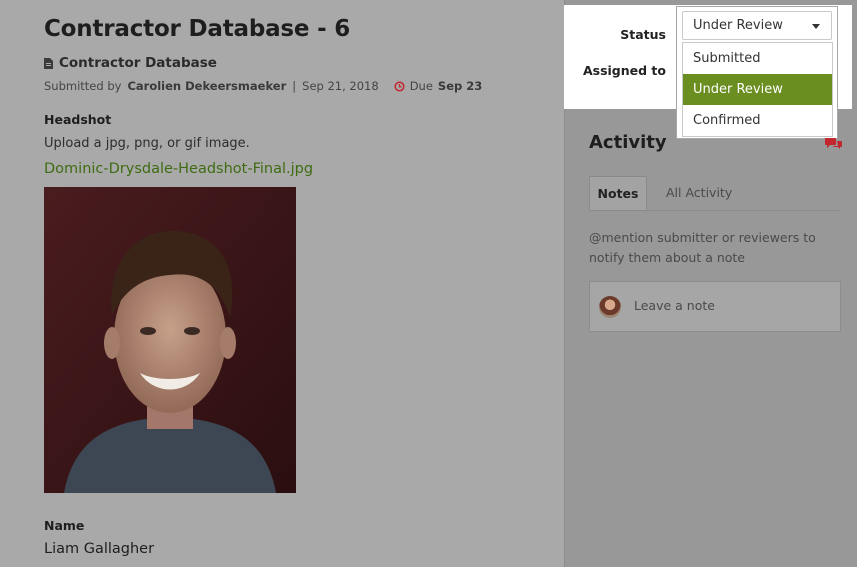 This screenshot has height=567, width=857. What do you see at coordinates (78, 119) in the screenshot?
I see `headshot-label: Headshot` at bounding box center [78, 119].